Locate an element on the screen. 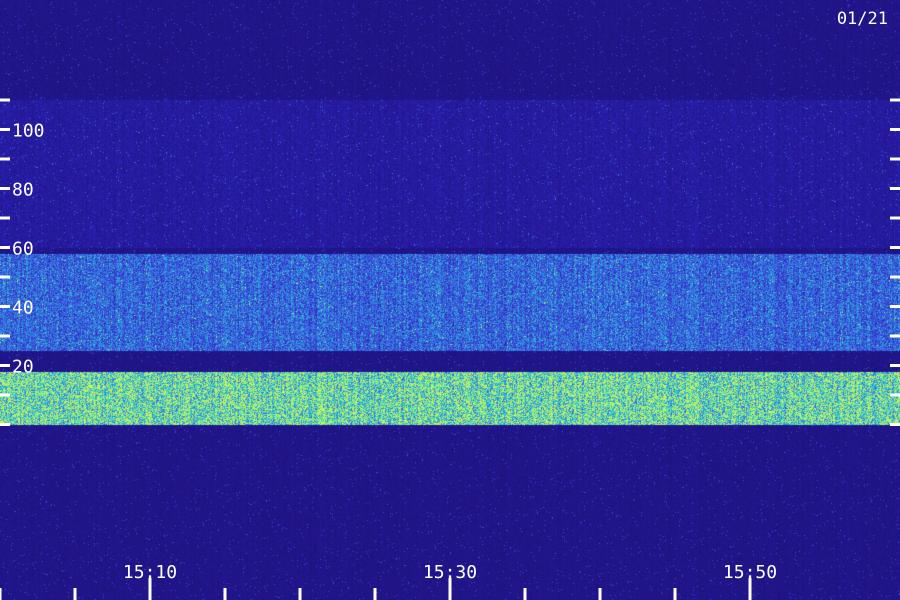  y-tick-label: 20 is located at coordinates (23, 367).